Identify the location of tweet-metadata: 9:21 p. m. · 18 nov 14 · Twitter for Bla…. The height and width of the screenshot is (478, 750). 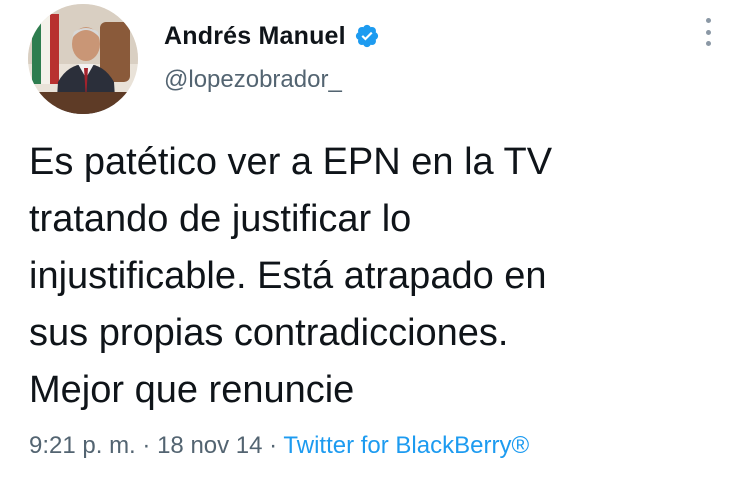
(279, 446).